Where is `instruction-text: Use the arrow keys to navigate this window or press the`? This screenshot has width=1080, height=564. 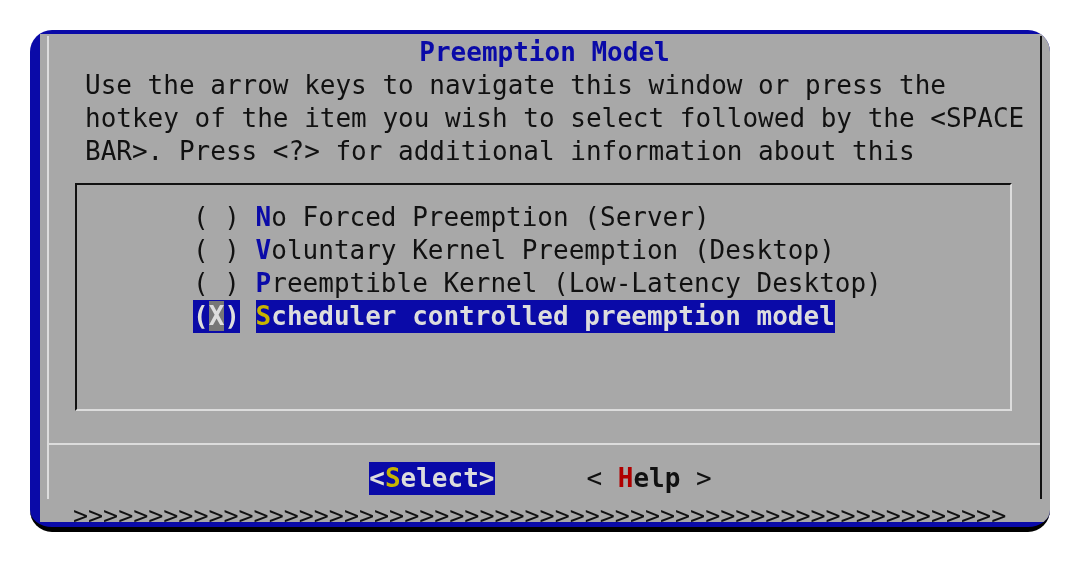
instruction-text: Use the arrow keys to navigate this window or press the is located at coordinates (516, 85).